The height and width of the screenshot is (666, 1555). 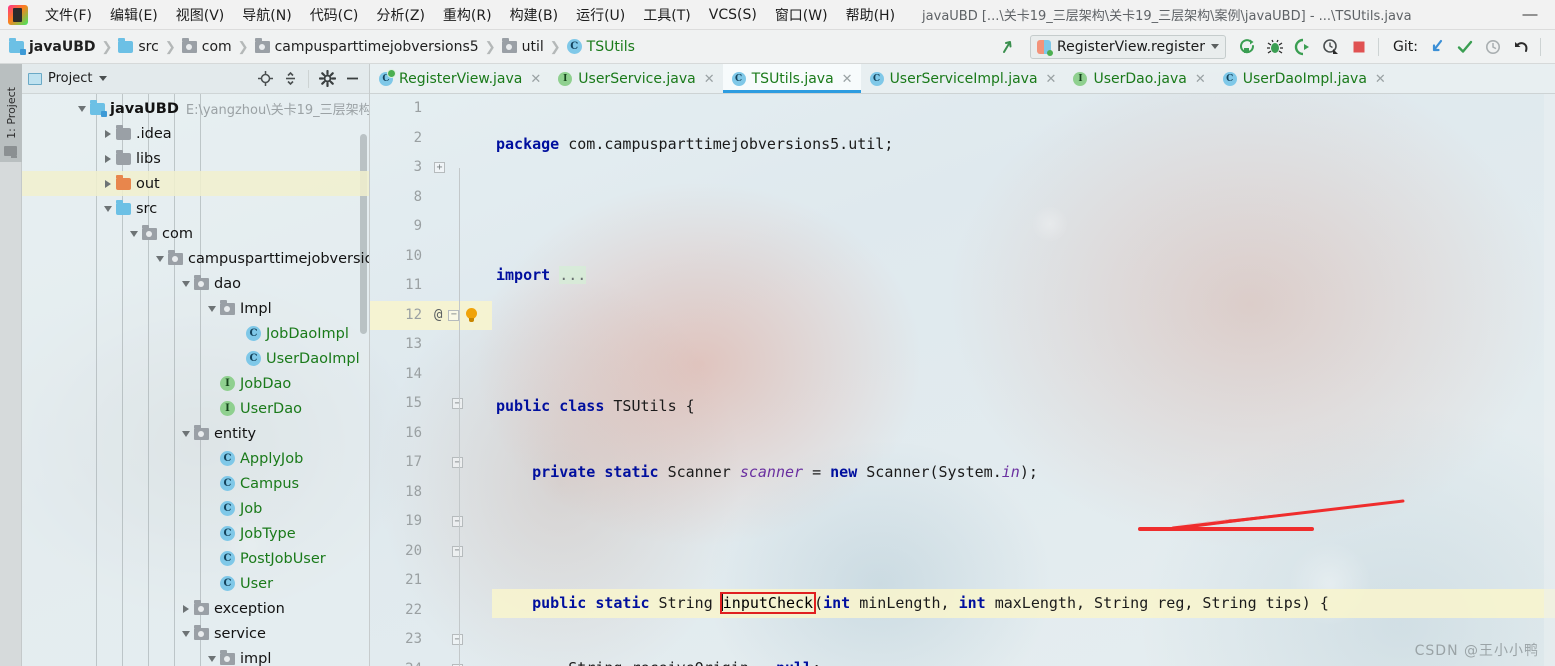 I want to click on breadcrumb-item-campusparttimejobversions5: campusparttimejobversions5, so click(x=367, y=46).